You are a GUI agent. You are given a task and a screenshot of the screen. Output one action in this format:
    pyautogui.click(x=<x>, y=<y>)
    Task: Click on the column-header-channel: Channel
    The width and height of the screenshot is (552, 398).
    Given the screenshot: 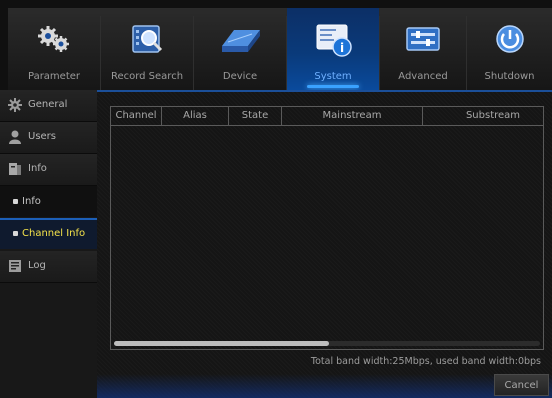 What is the action you would take?
    pyautogui.click(x=136, y=116)
    